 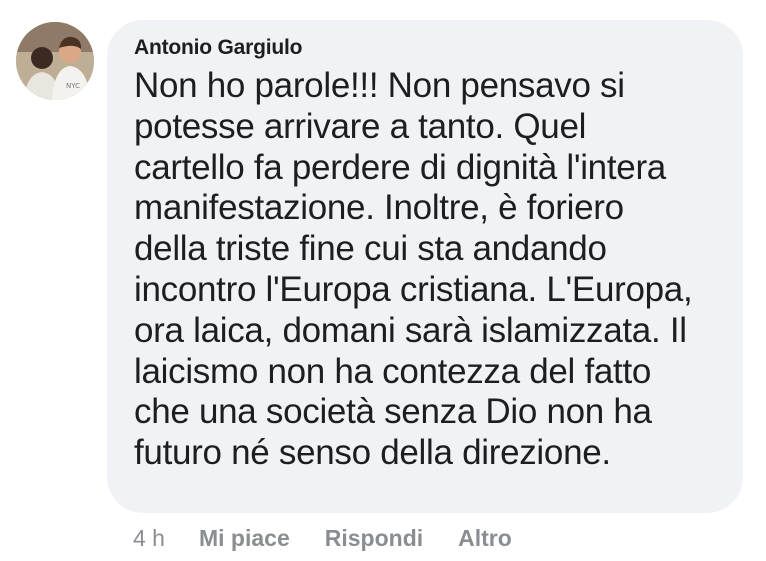 I want to click on comment-line: potesse arrivare a tanto. Quel, so click(x=360, y=126).